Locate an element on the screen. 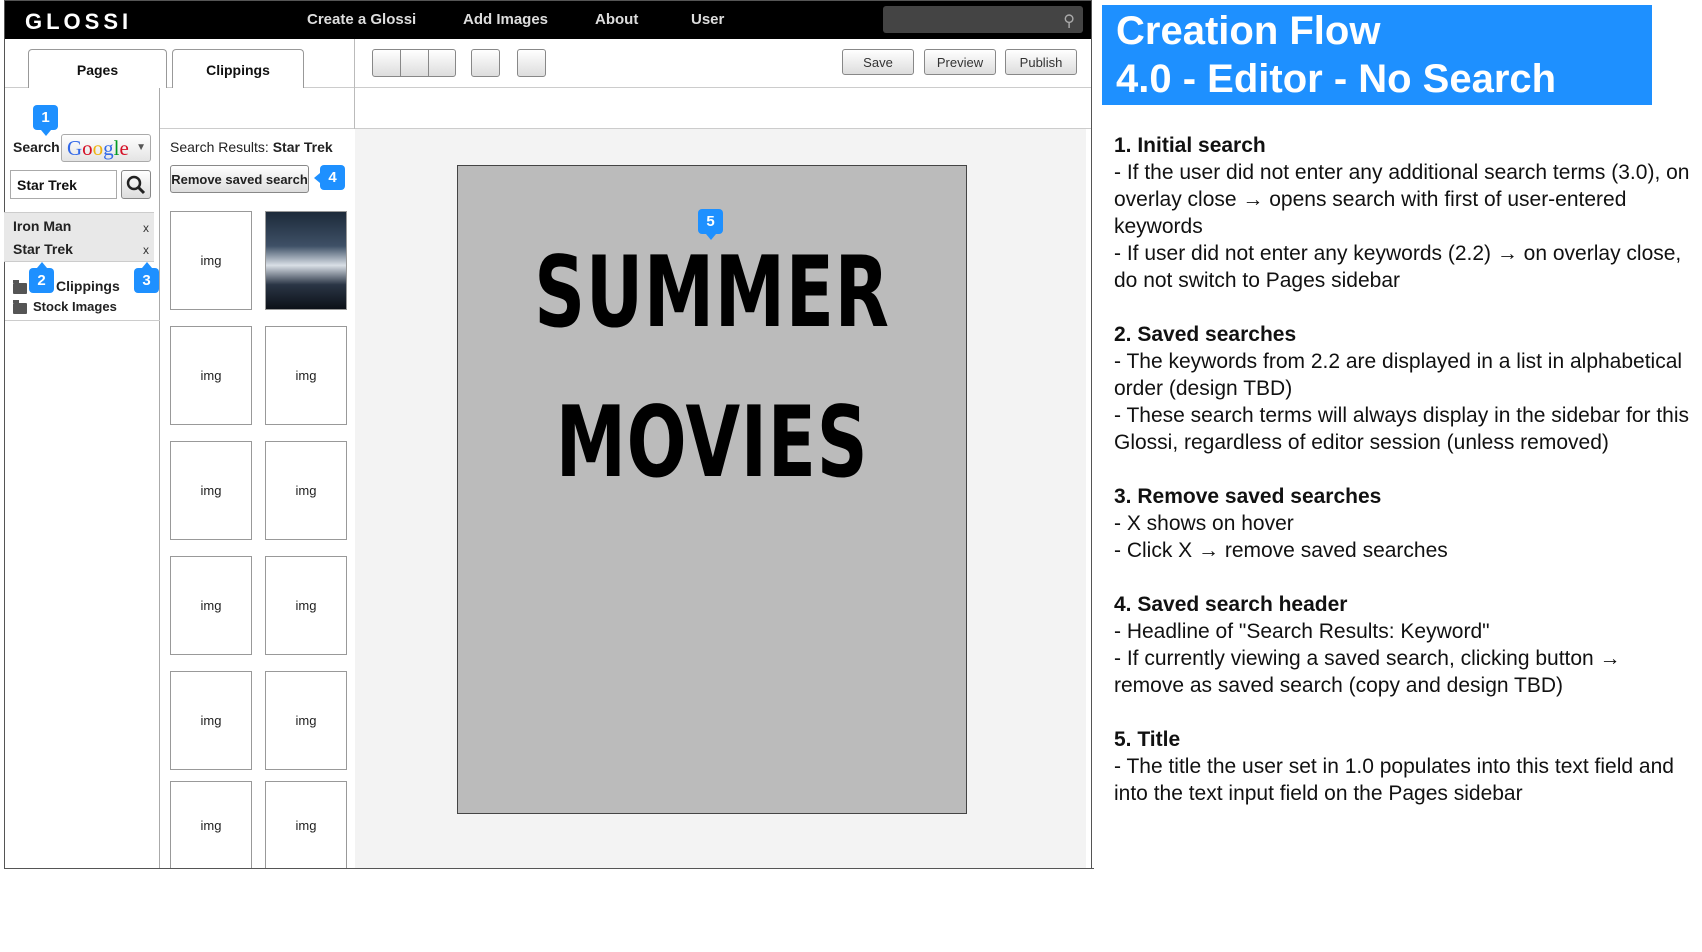 The height and width of the screenshot is (952, 1702). search-results-header: Search Results: Star Trek is located at coordinates (251, 147).